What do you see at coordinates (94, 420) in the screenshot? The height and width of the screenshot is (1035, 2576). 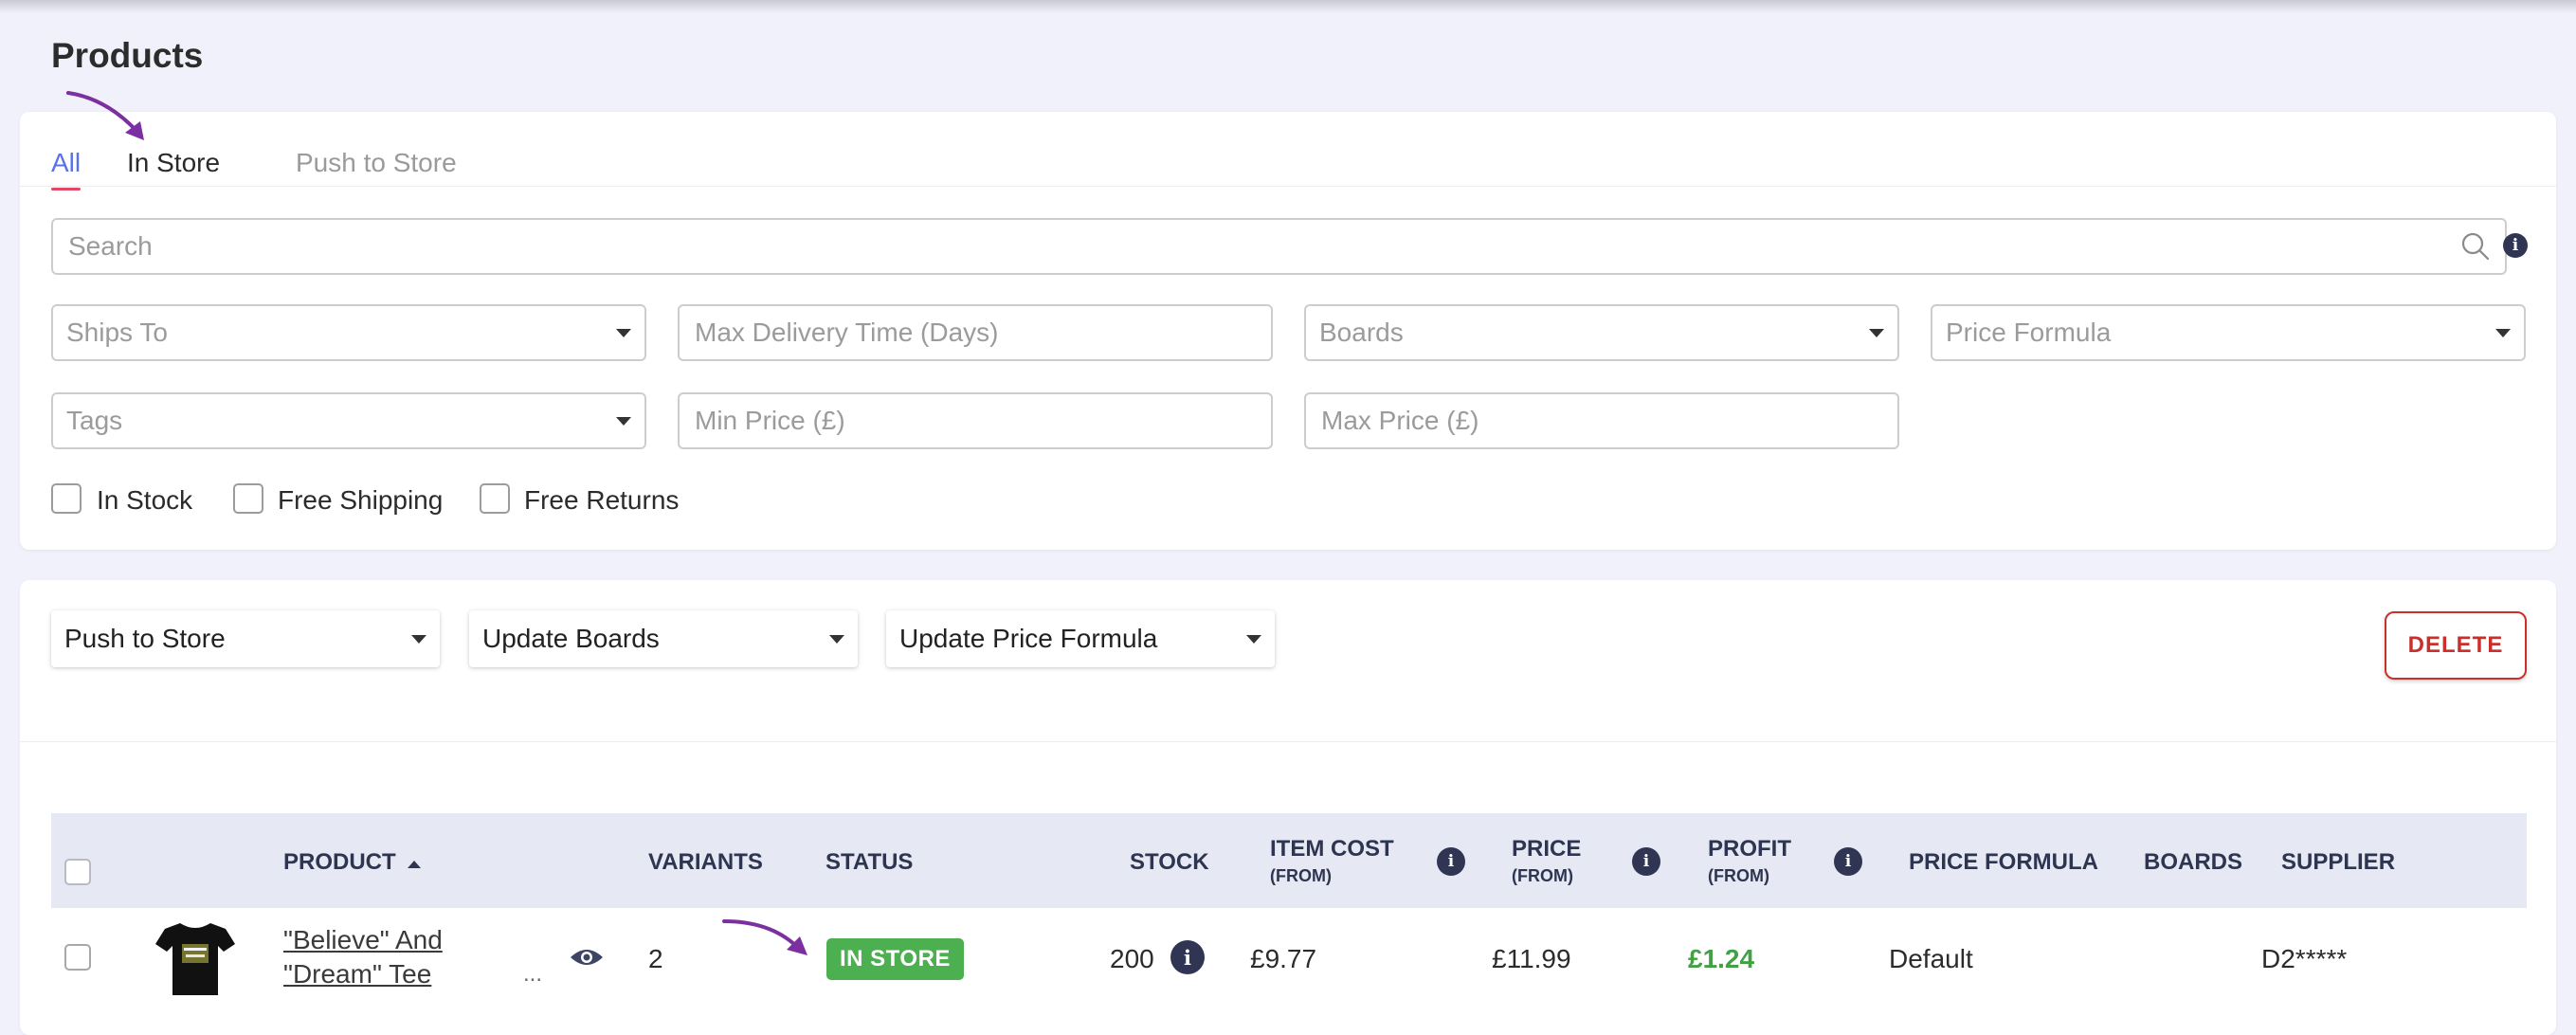 I see `tags-value: Tags` at bounding box center [94, 420].